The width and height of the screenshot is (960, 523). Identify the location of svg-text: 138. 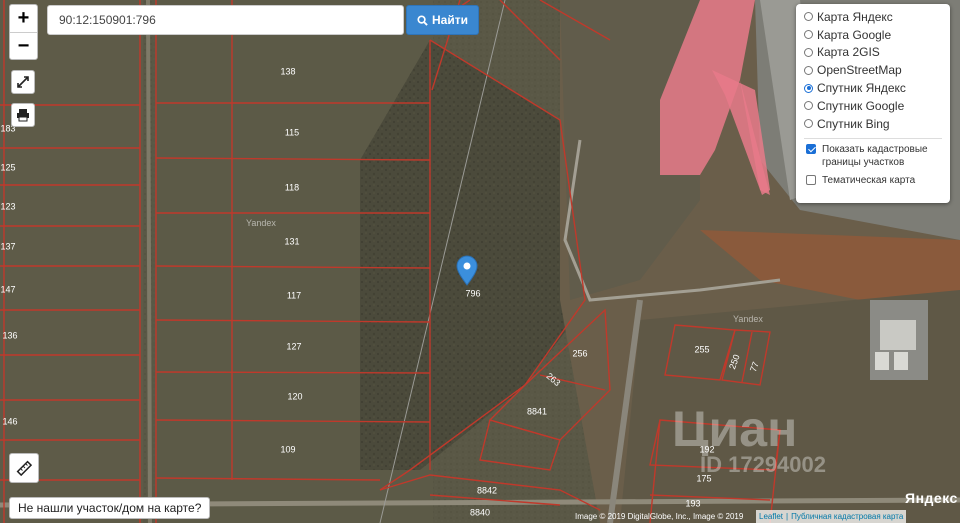
(287, 71).